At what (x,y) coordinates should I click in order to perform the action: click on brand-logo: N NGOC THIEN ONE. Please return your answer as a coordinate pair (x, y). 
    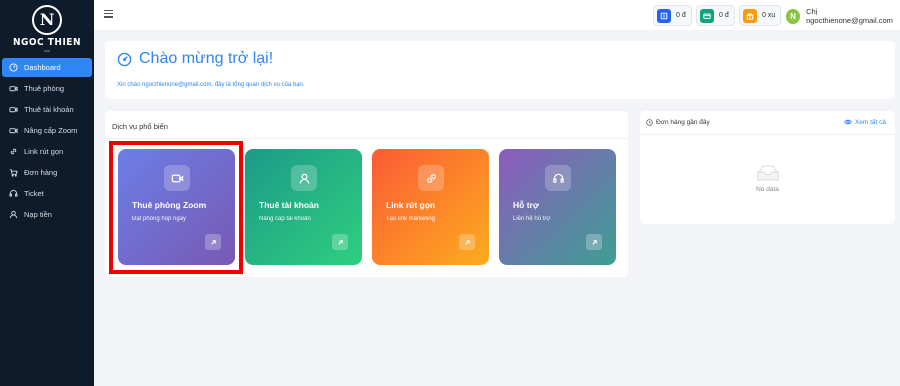
    Looking at the image, I should click on (47, 28).